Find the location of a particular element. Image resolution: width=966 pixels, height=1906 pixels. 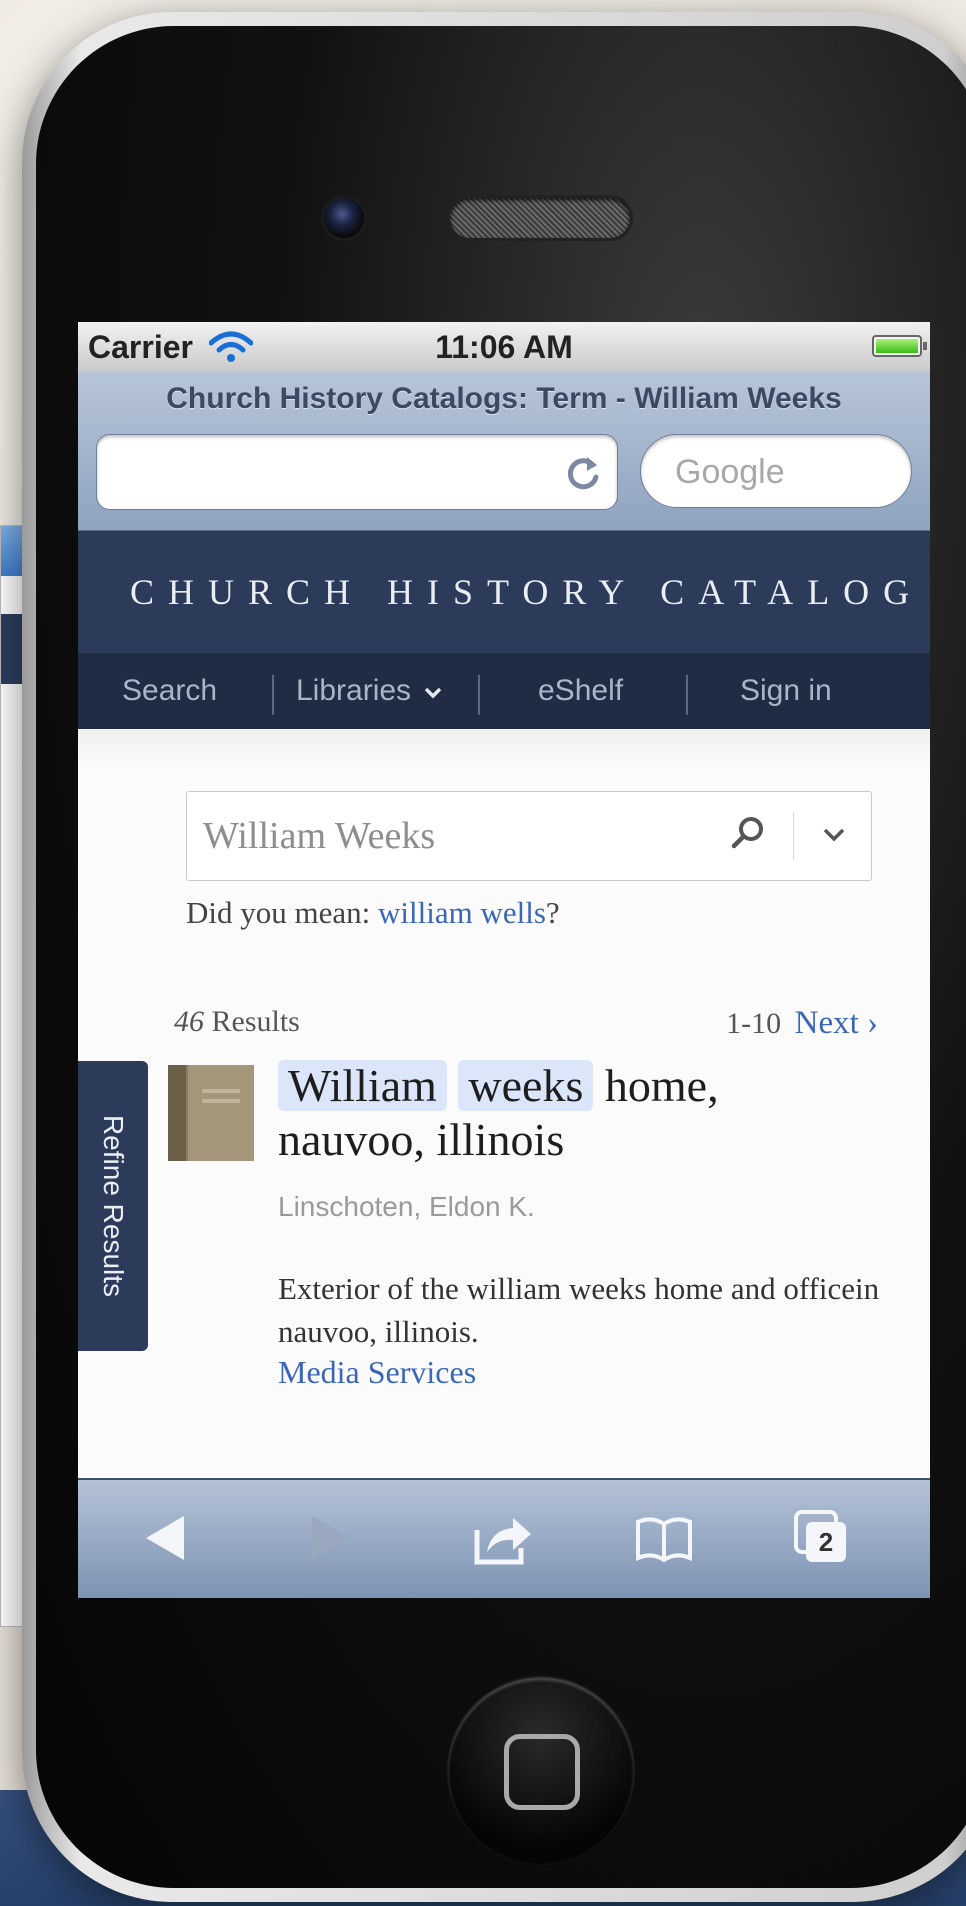

search-options-chevron-icon is located at coordinates (834, 835).